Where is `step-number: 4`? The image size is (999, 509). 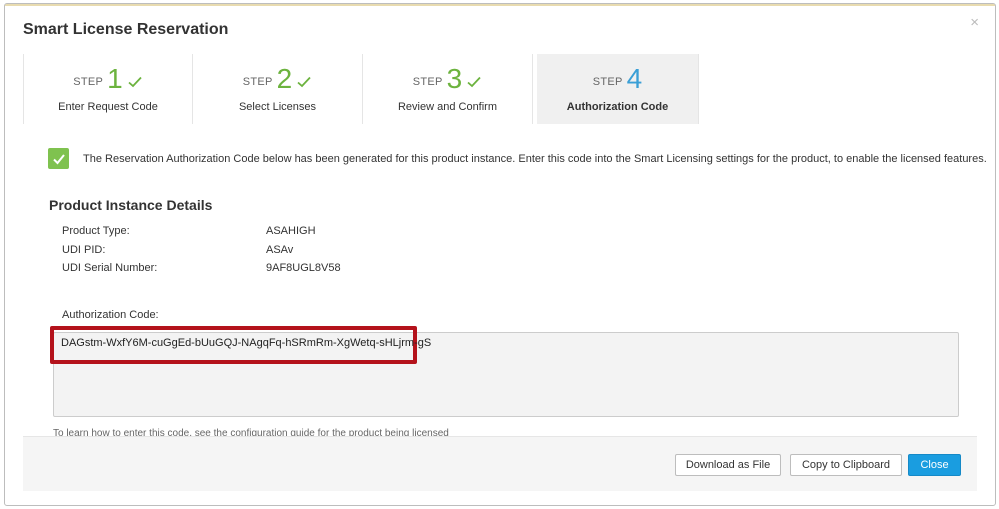 step-number: 4 is located at coordinates (634, 78).